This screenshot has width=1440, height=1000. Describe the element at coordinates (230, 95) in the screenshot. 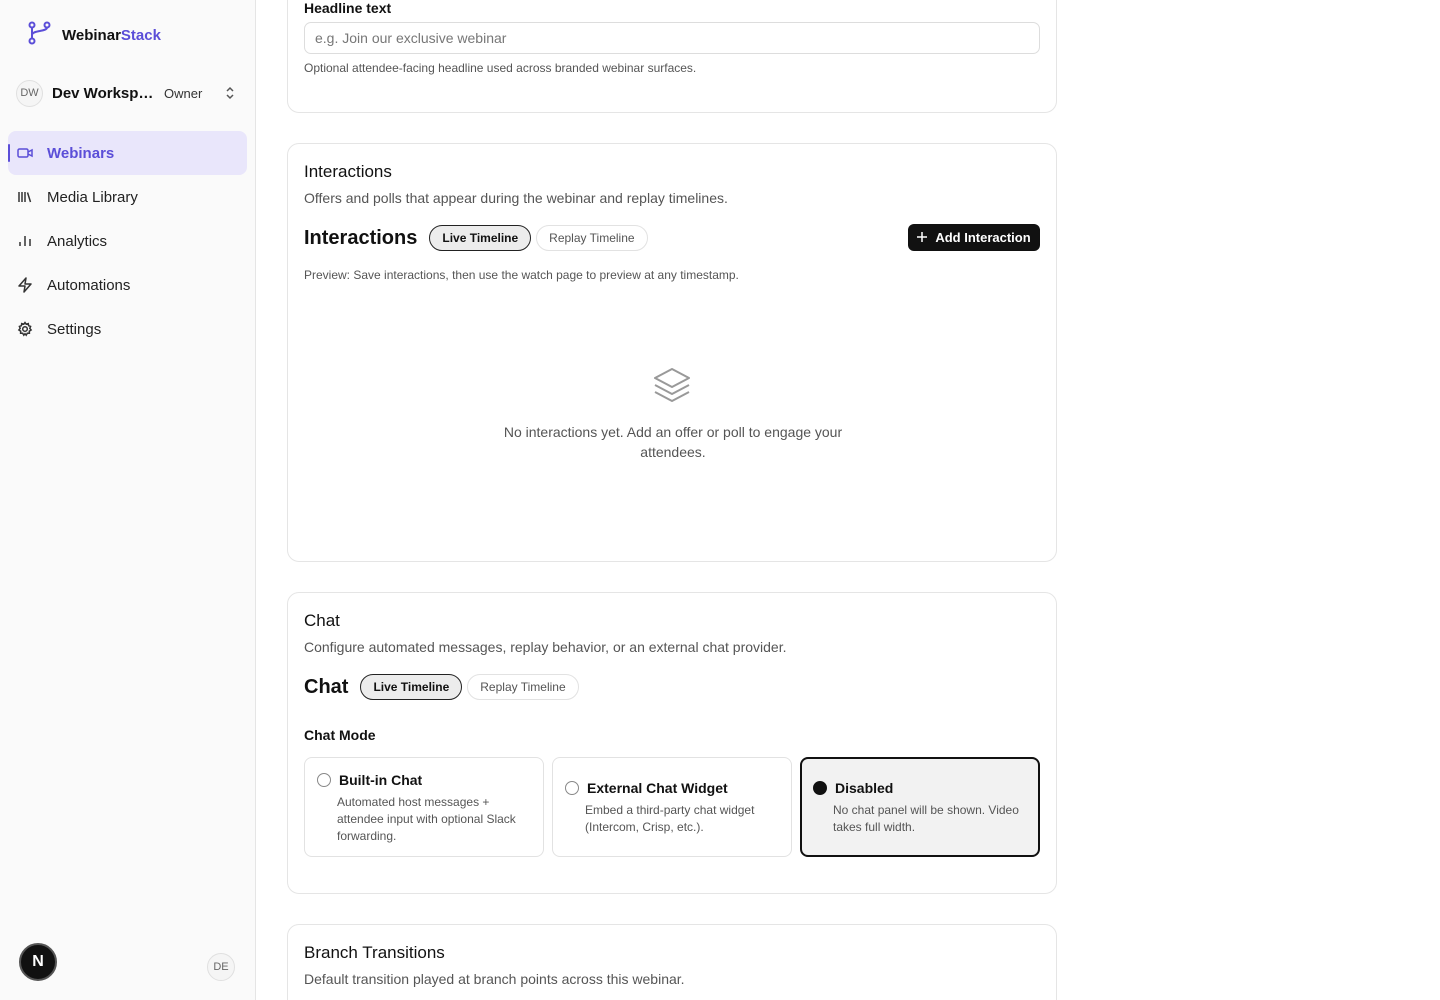

I see `chevron-up-down-icon` at that location.